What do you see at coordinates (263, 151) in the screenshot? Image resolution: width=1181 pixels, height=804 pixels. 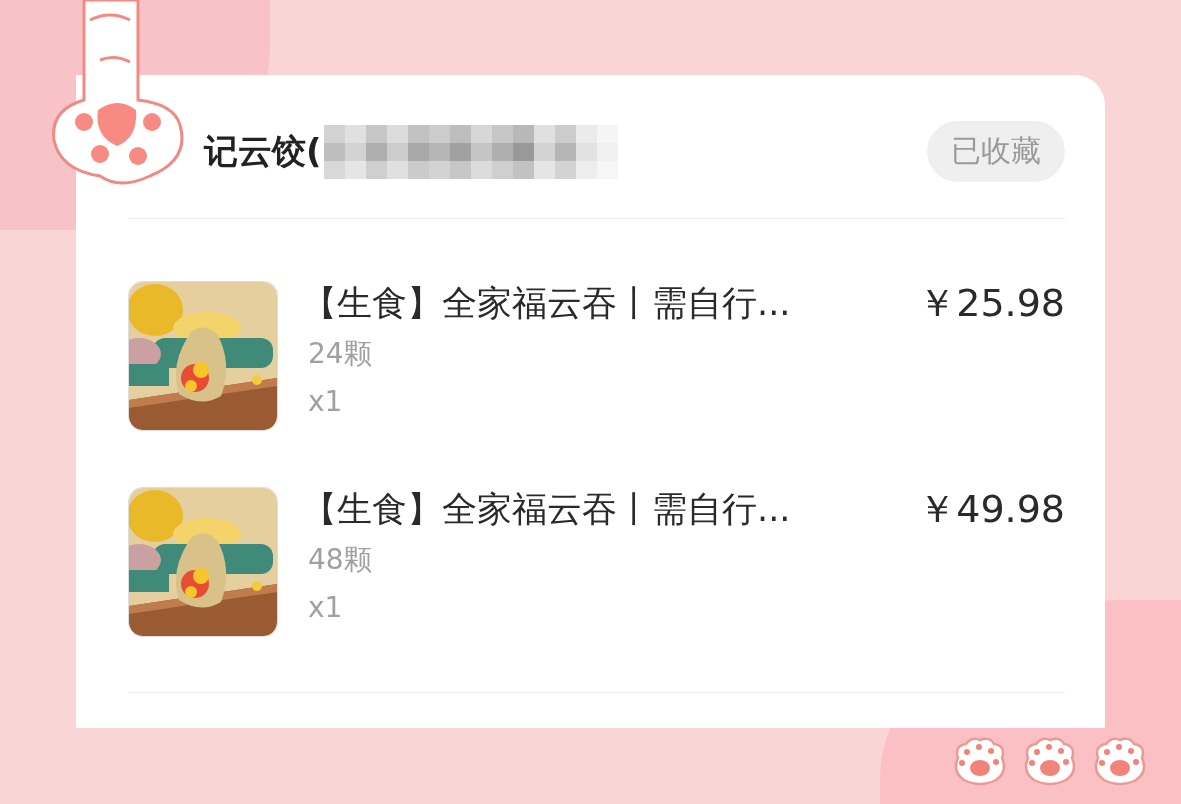 I see `shop-name: 记云饺(` at bounding box center [263, 151].